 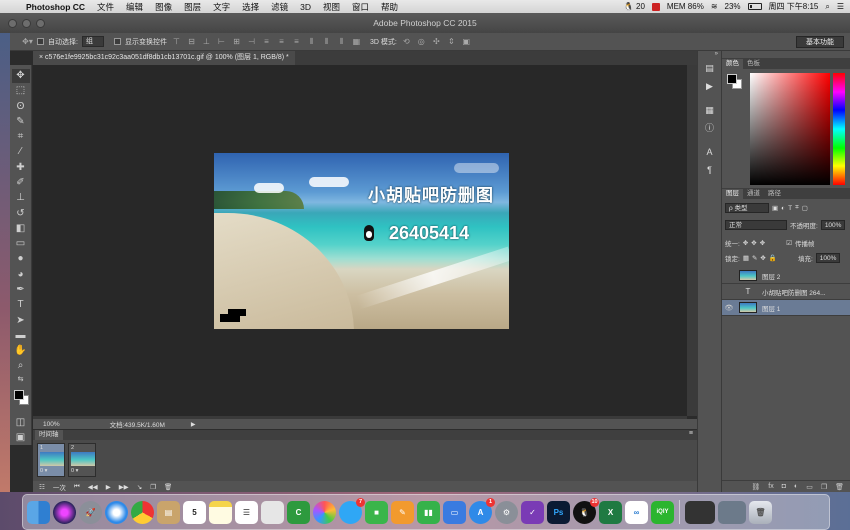 I want to click on reminders-icon: ☰, so click(x=246, y=512).